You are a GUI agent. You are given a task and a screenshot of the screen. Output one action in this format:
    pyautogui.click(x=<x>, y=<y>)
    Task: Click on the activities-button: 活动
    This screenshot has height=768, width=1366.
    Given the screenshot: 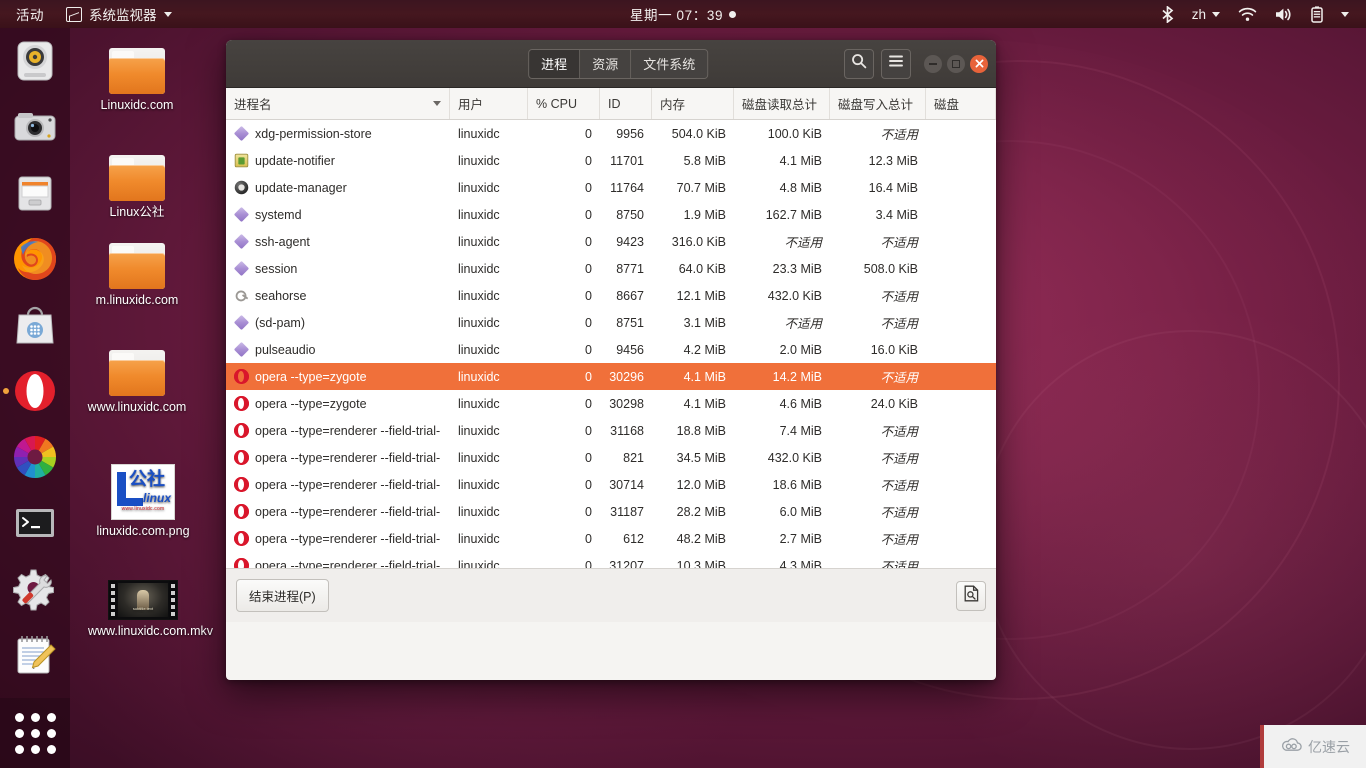 What is the action you would take?
    pyautogui.click(x=28, y=14)
    